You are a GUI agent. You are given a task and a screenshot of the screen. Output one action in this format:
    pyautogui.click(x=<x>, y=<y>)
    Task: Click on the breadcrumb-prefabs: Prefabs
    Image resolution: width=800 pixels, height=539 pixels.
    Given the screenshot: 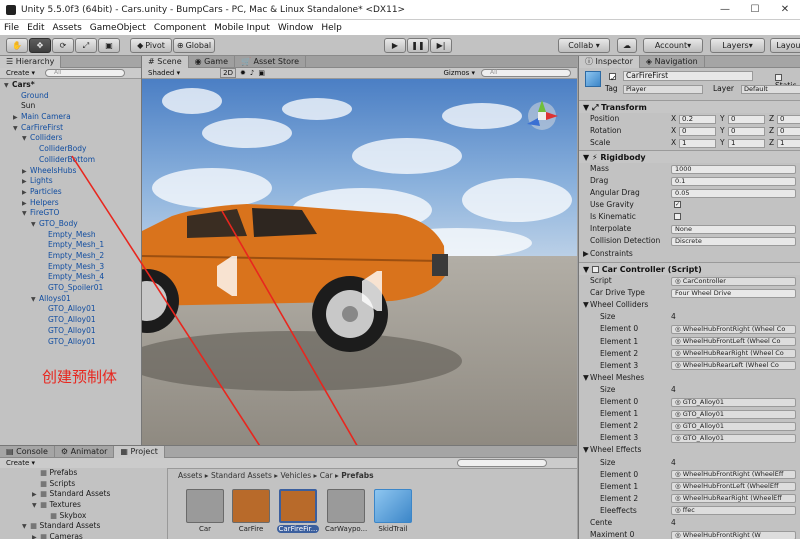 What is the action you would take?
    pyautogui.click(x=357, y=475)
    